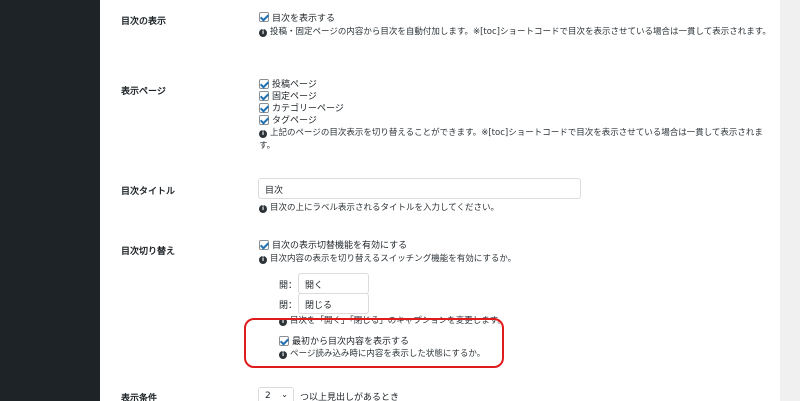  I want to click on toc-display-checkbox, so click(264, 17).